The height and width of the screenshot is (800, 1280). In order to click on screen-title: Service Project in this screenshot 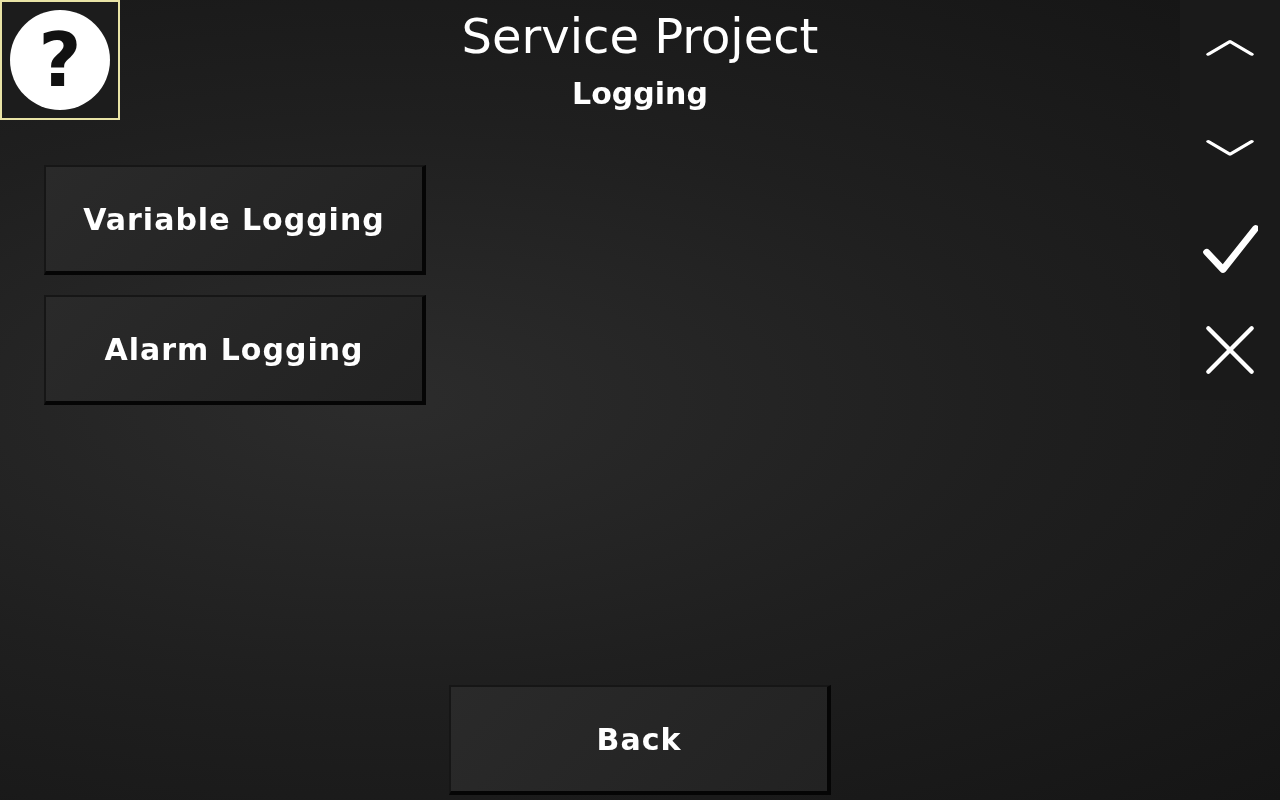, I will do `click(640, 36)`.